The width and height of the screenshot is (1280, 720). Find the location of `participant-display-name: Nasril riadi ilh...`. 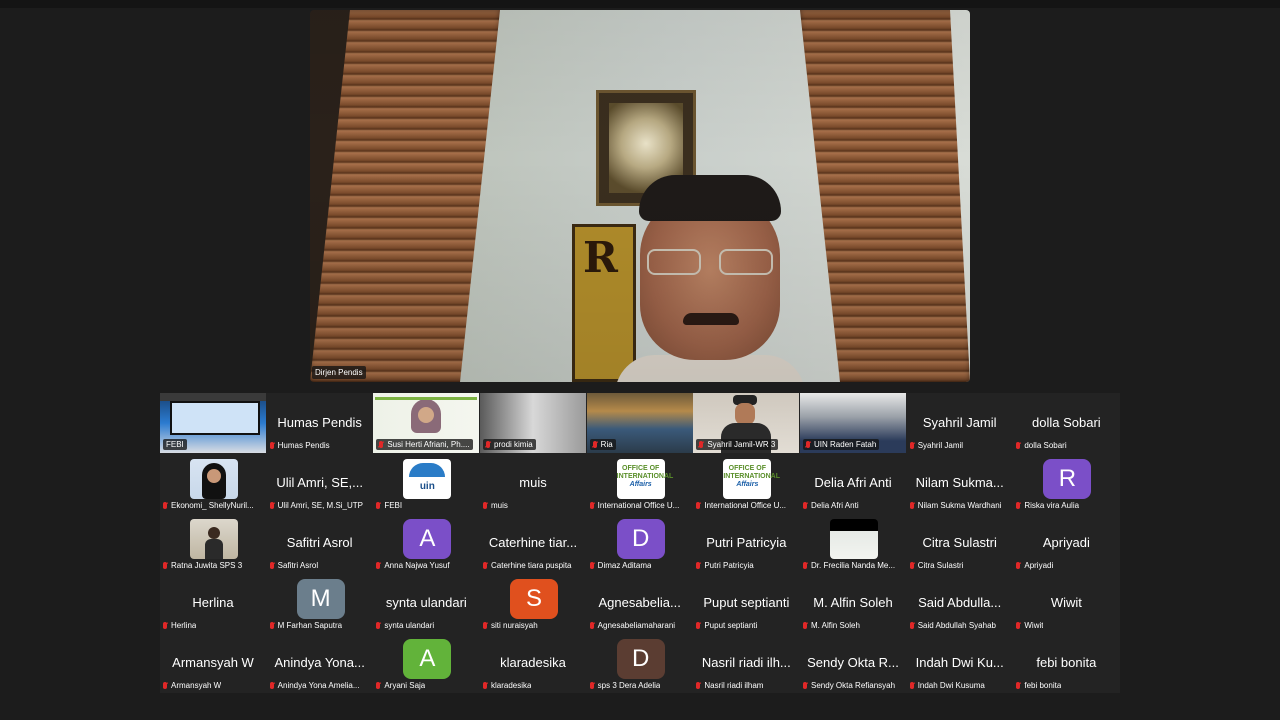

participant-display-name: Nasril riadi ilh... is located at coordinates (746, 662).